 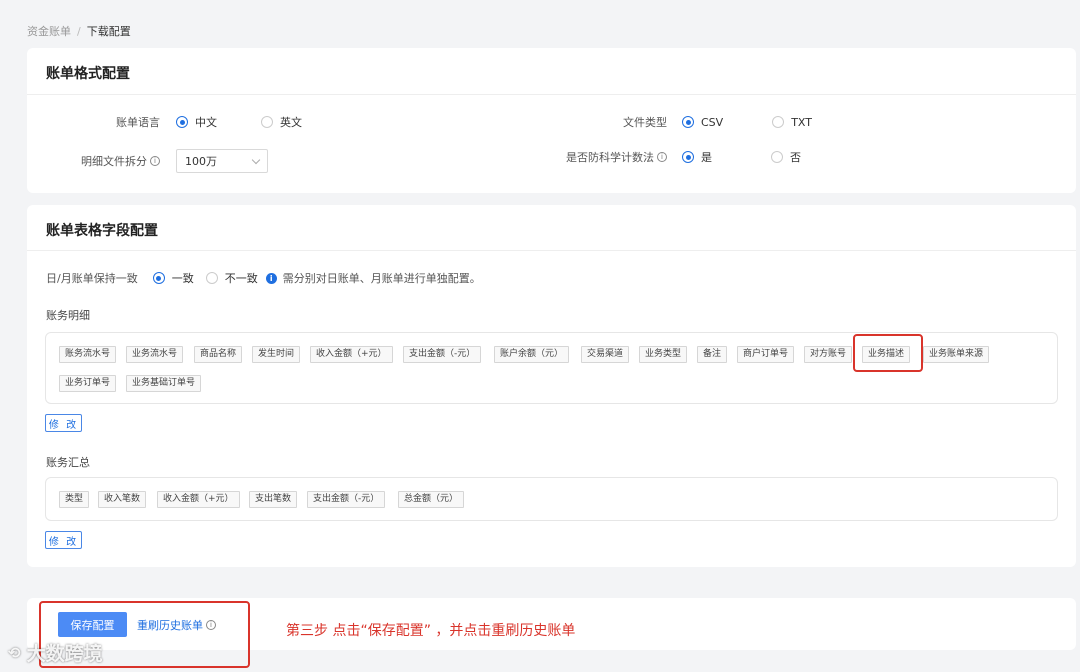 I want to click on field-tag: 类型, so click(x=74, y=499).